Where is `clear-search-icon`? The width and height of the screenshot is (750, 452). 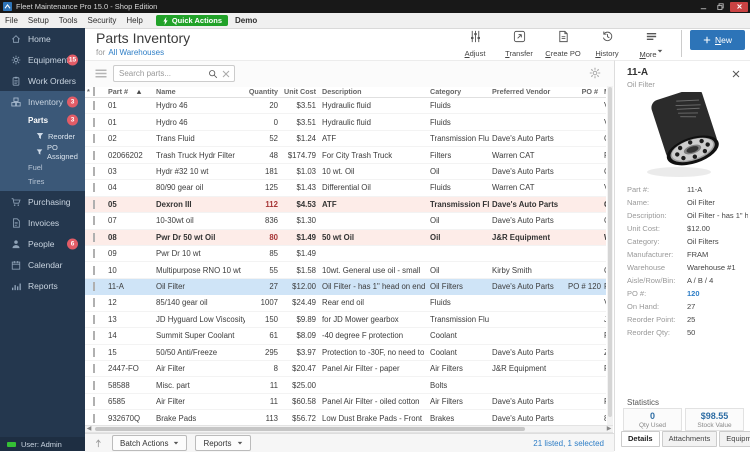
clear-search-icon is located at coordinates (226, 74).